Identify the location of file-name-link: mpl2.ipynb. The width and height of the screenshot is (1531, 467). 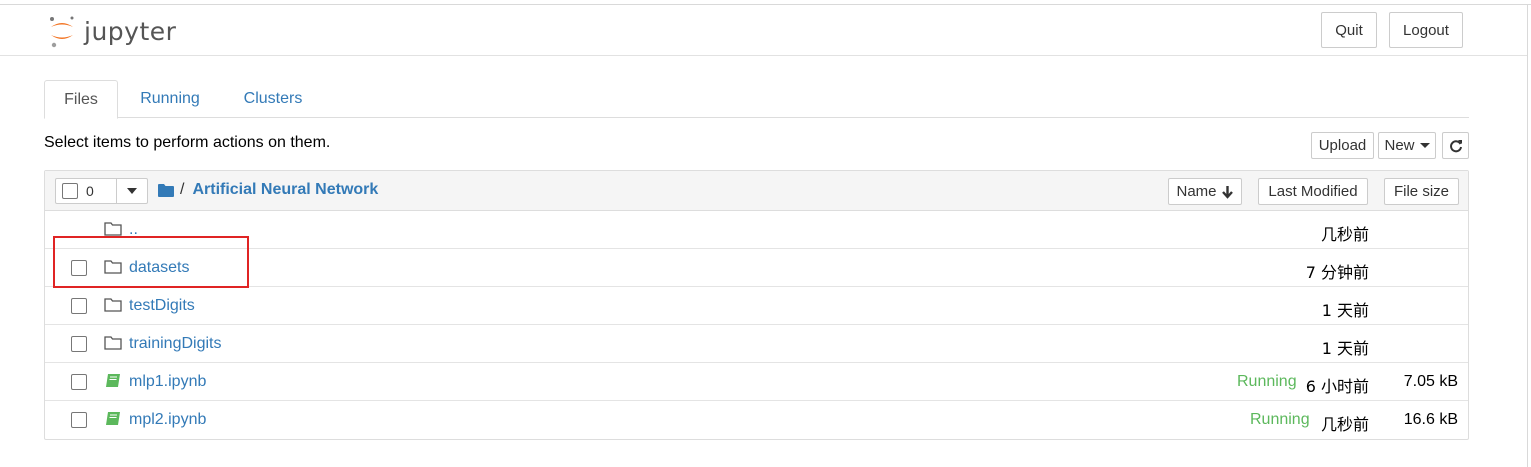
(167, 420).